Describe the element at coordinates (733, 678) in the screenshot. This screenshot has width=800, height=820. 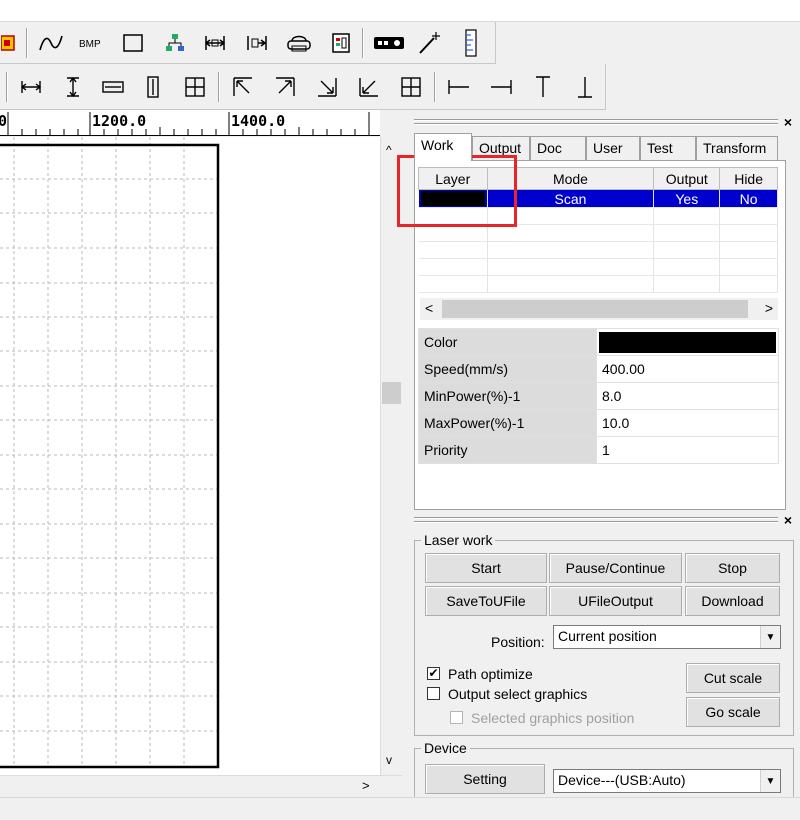
I see `cut-scale-button: Cut scale` at that location.